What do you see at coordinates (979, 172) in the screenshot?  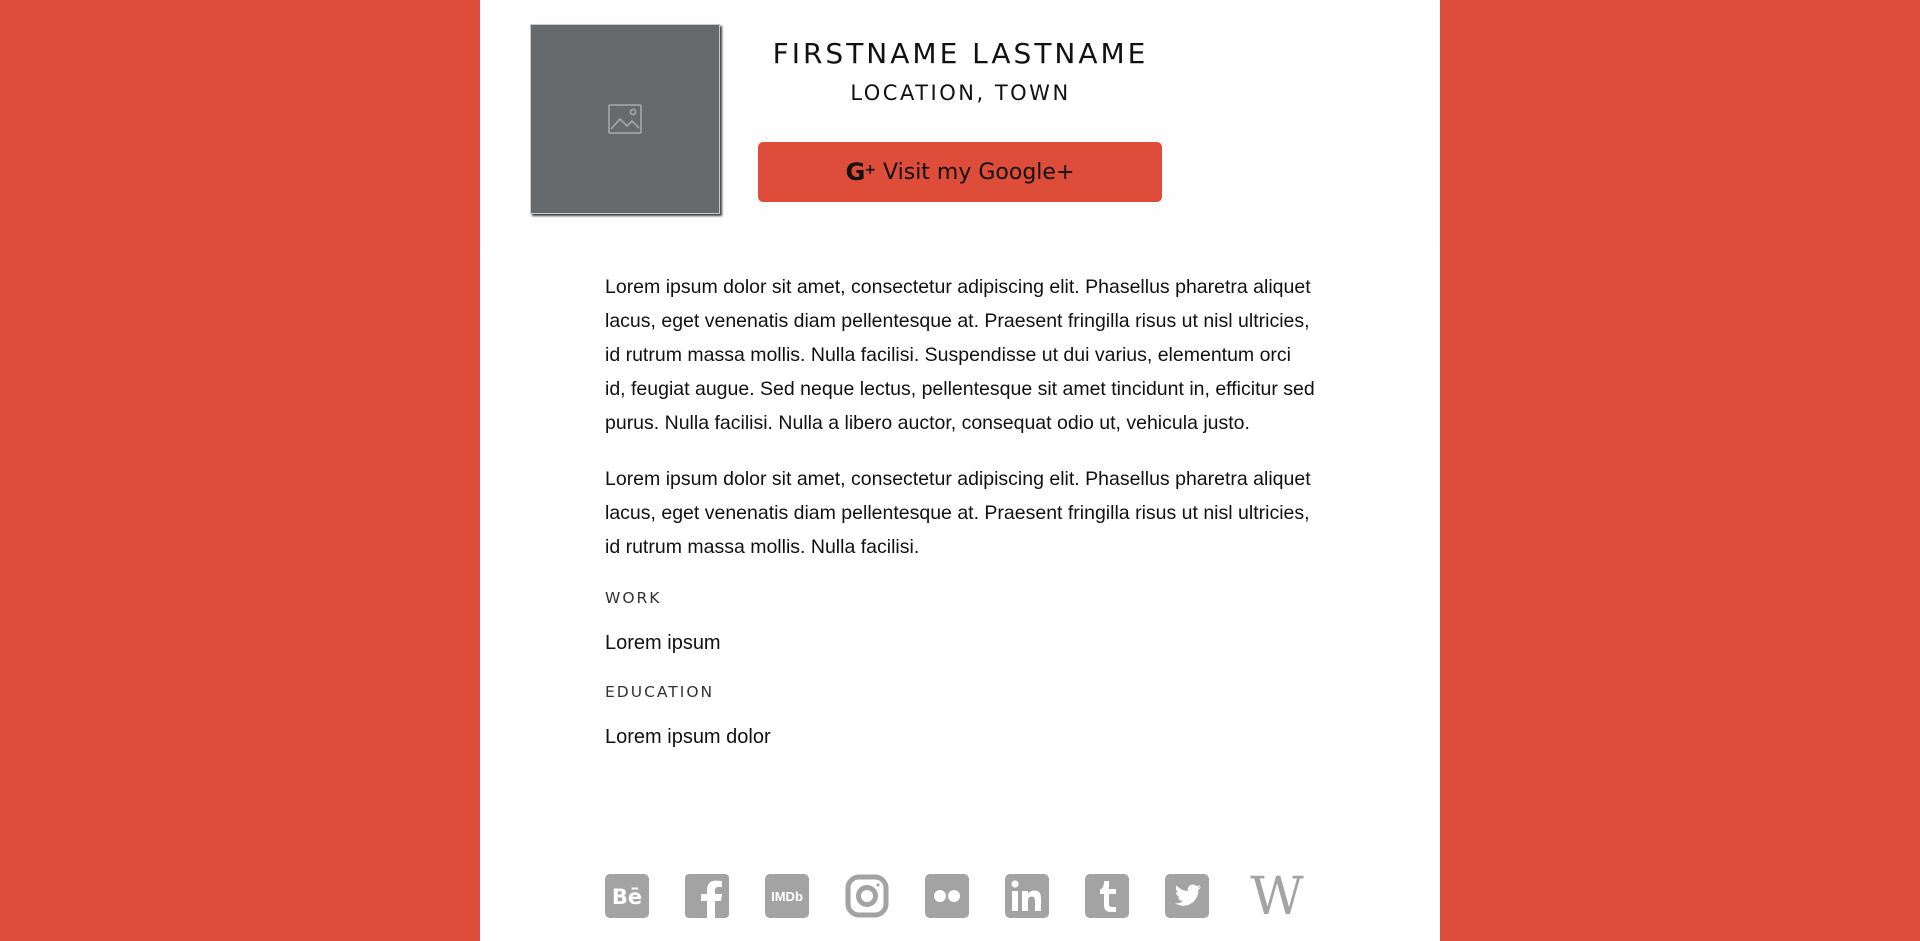 I see `visit-google-plus-label: Visit my Google+` at bounding box center [979, 172].